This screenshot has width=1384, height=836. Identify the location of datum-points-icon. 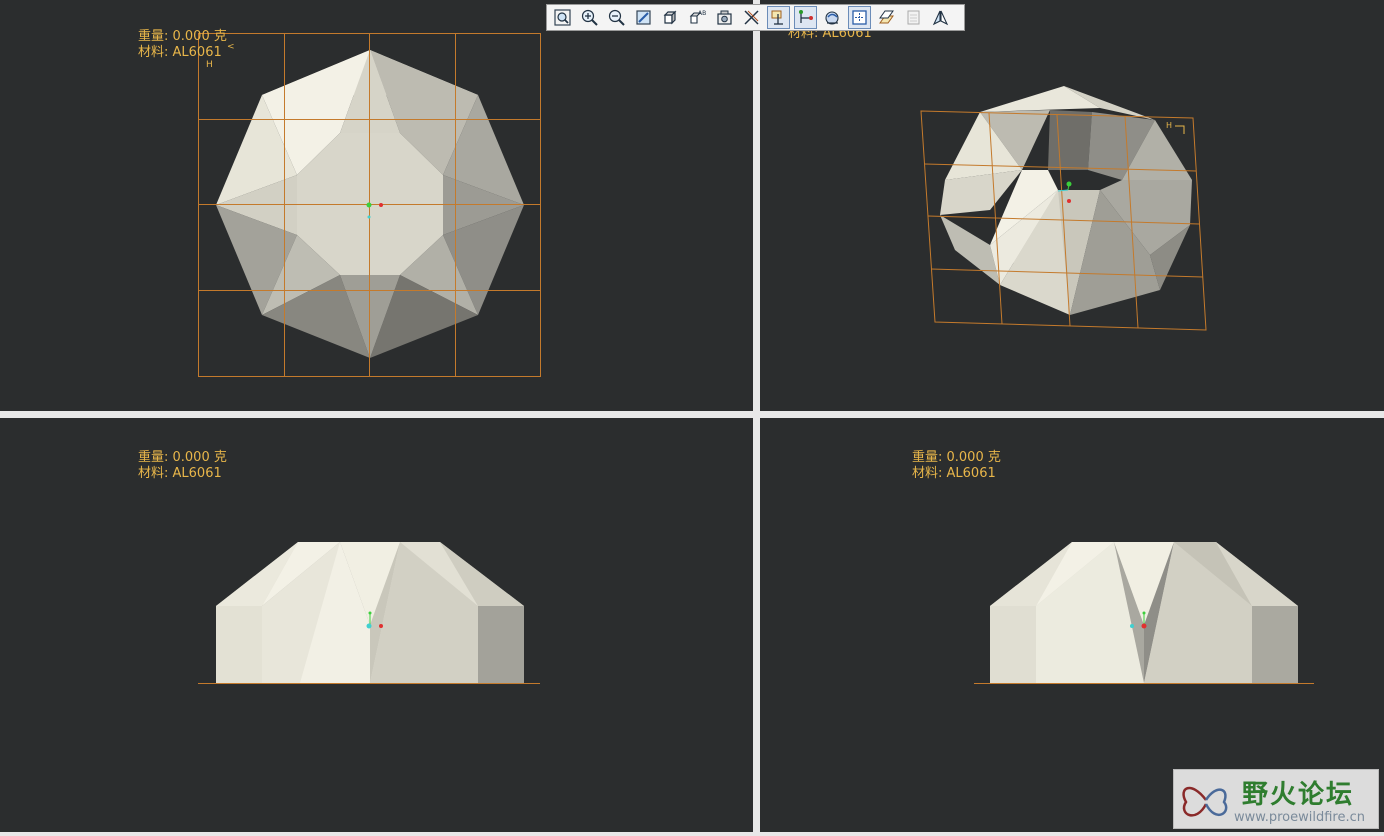
(806, 16).